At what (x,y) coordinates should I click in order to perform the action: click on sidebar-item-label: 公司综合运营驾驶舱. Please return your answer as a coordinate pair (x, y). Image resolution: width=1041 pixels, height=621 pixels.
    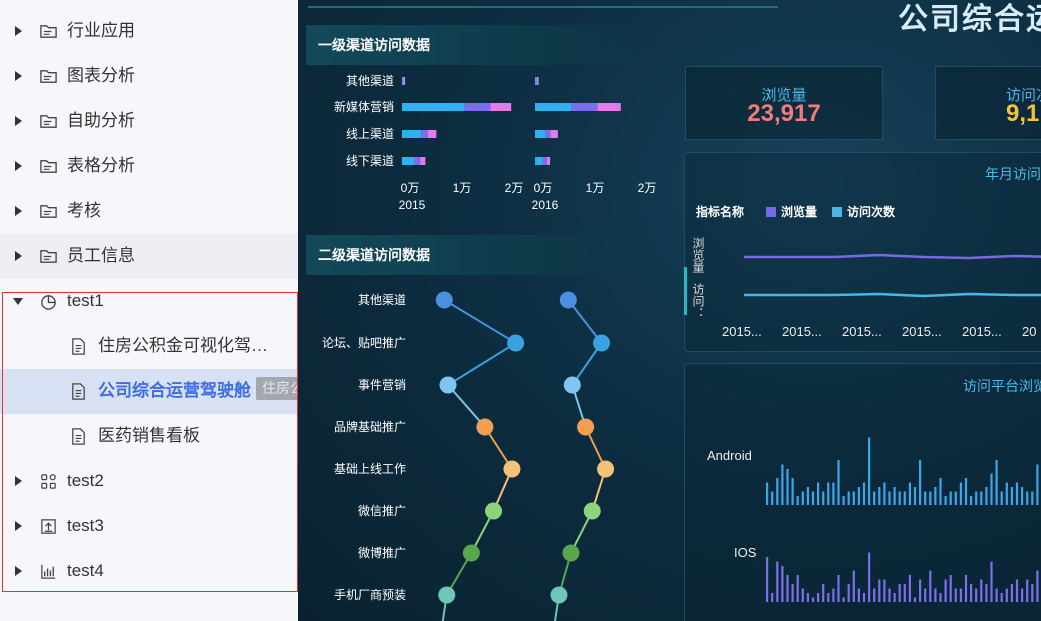
    Looking at the image, I should click on (174, 390).